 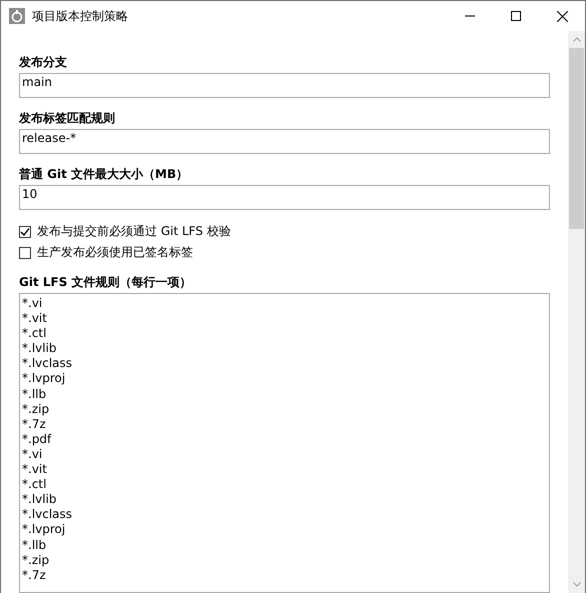 What do you see at coordinates (115, 252) in the screenshot?
I see `checkbox-label: 生产发布必须使用已签名标签` at bounding box center [115, 252].